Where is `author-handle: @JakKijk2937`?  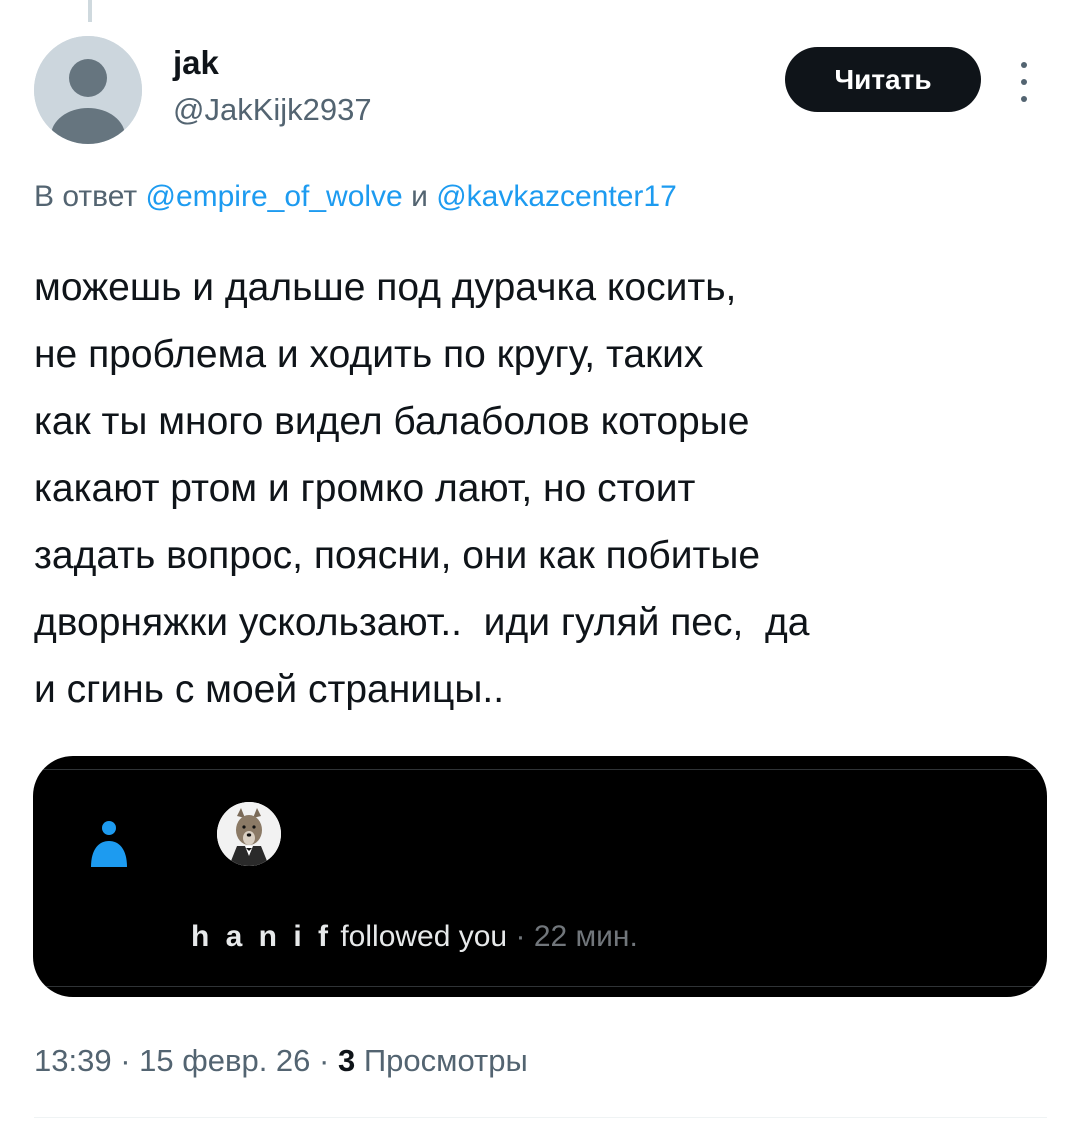 author-handle: @JakKijk2937 is located at coordinates (272, 110).